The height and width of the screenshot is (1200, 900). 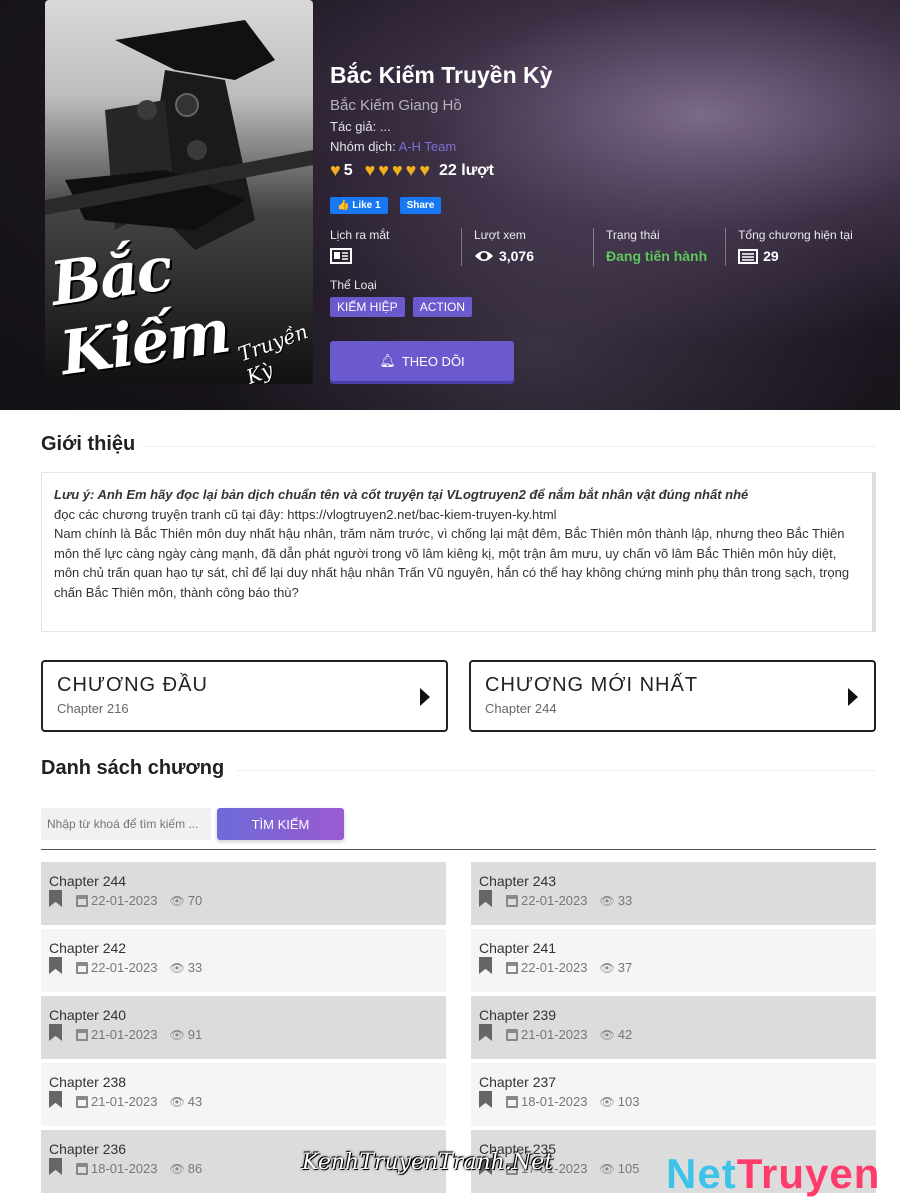 What do you see at coordinates (602, 205) in the screenshot?
I see `social-buttons: 👍 Like 1 Share` at bounding box center [602, 205].